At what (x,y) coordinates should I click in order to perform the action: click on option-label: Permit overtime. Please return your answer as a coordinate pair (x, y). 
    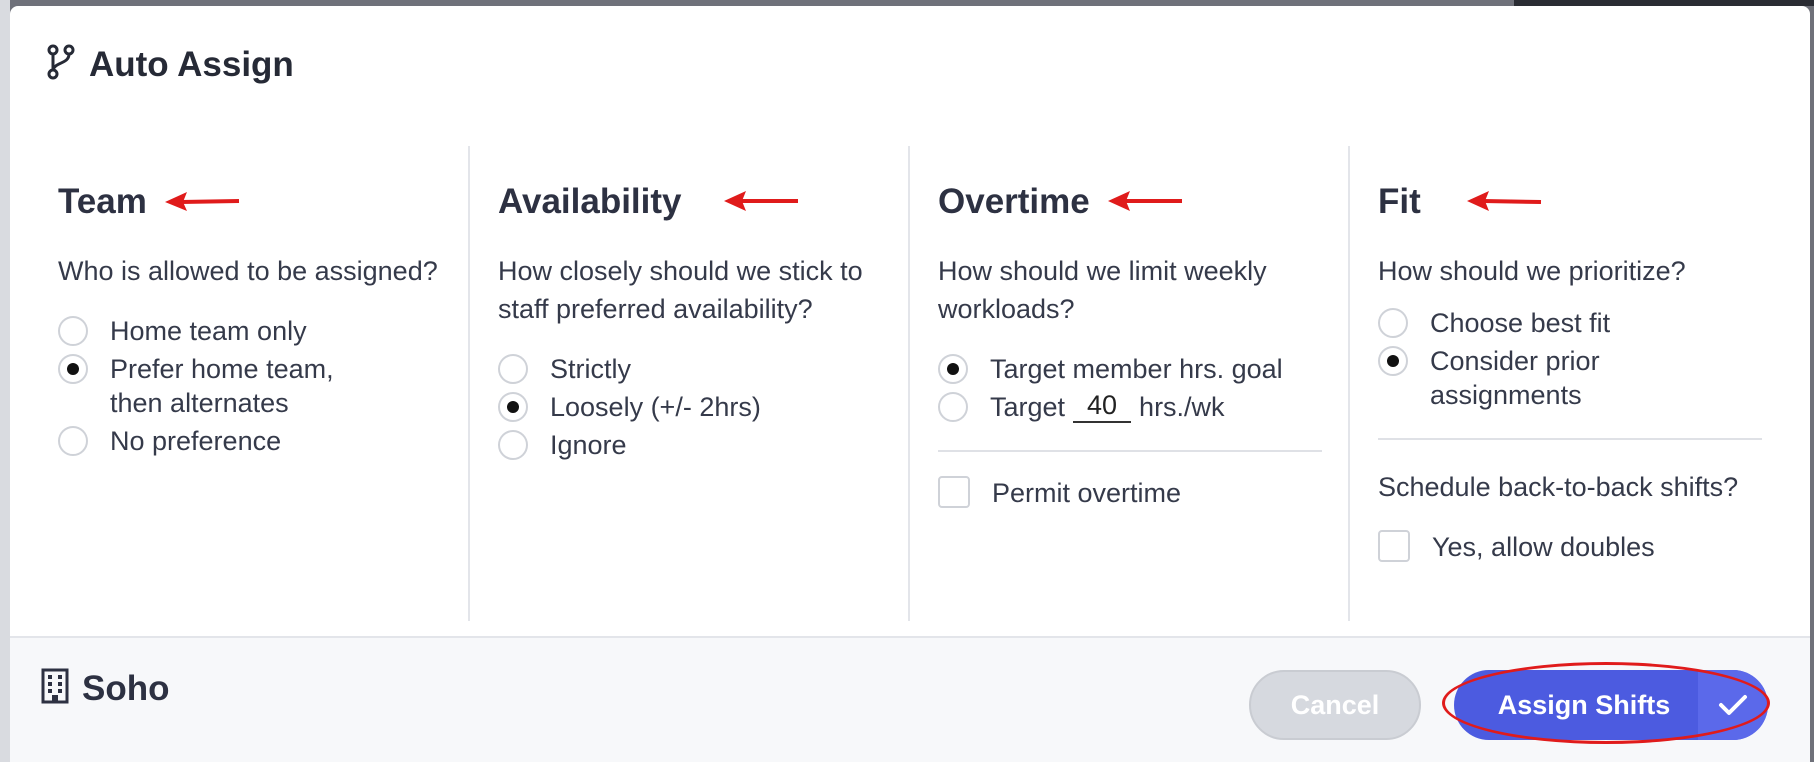
    Looking at the image, I should click on (1087, 493).